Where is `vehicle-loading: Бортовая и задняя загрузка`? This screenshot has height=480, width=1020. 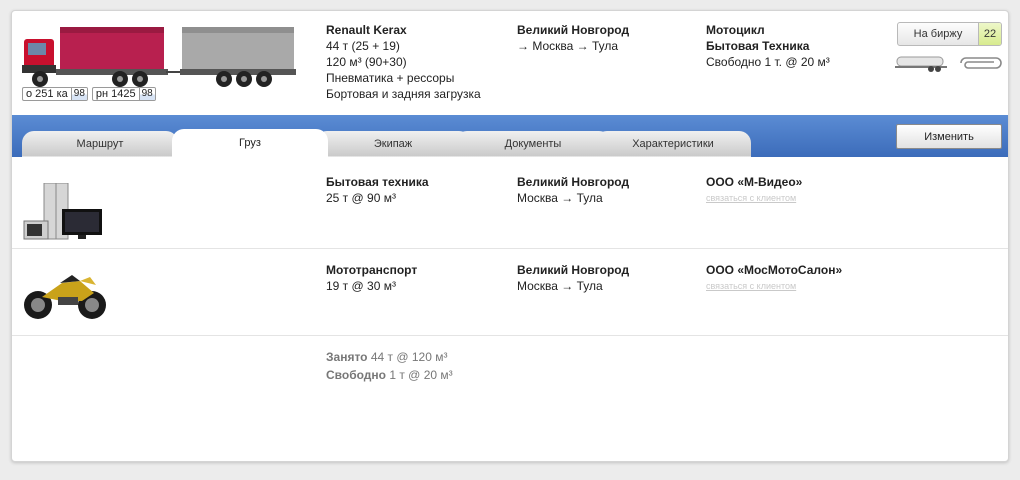
vehicle-loading: Бортовая и задняя загрузка is located at coordinates (403, 94).